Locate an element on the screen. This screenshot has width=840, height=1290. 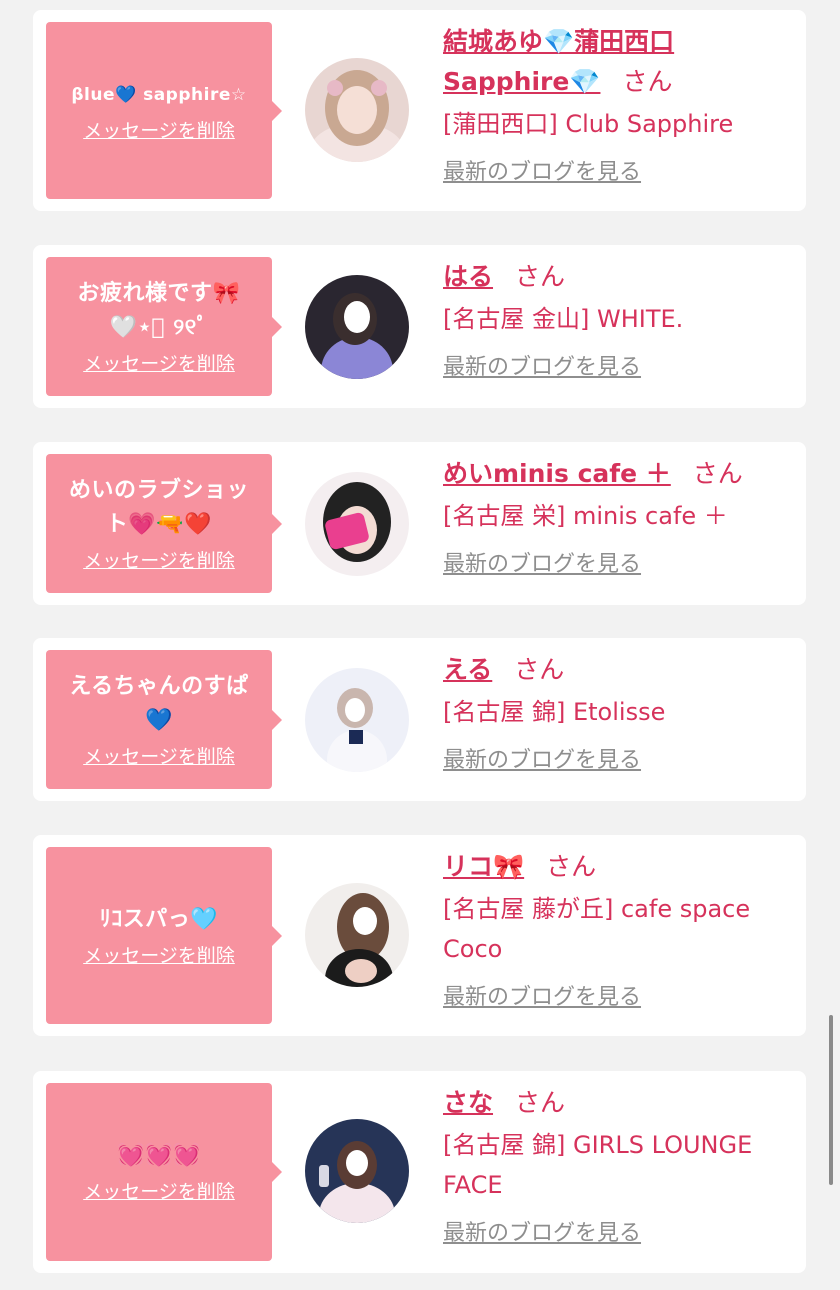
girl-name-link: える is located at coordinates (467, 669).